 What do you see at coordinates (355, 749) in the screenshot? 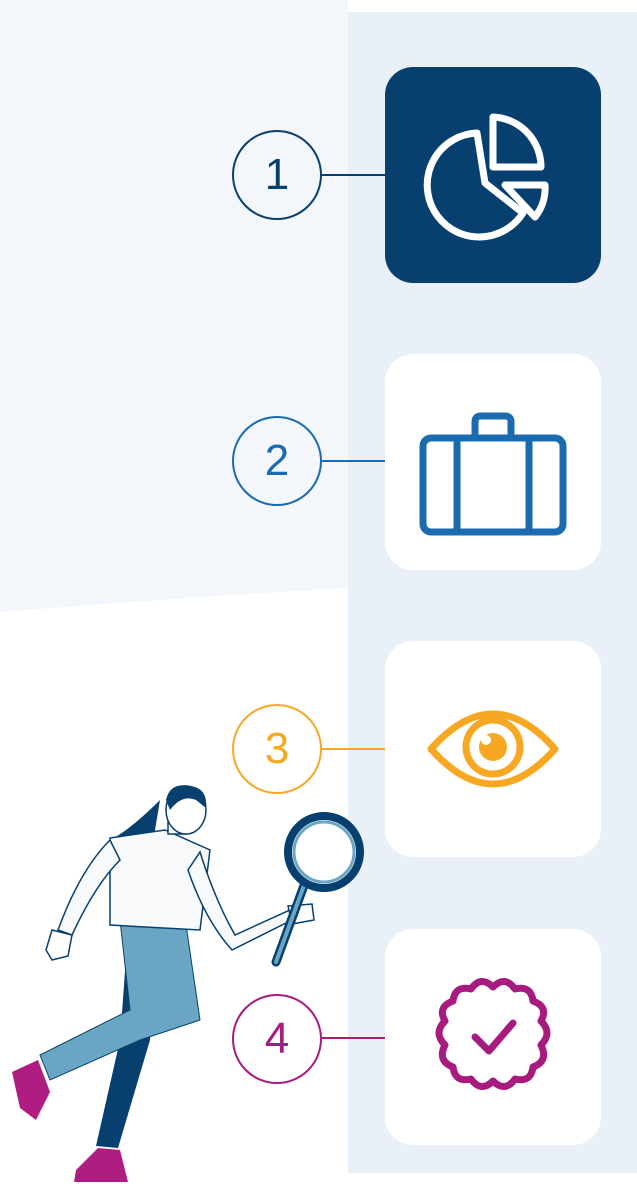
I see `step-3-connector` at bounding box center [355, 749].